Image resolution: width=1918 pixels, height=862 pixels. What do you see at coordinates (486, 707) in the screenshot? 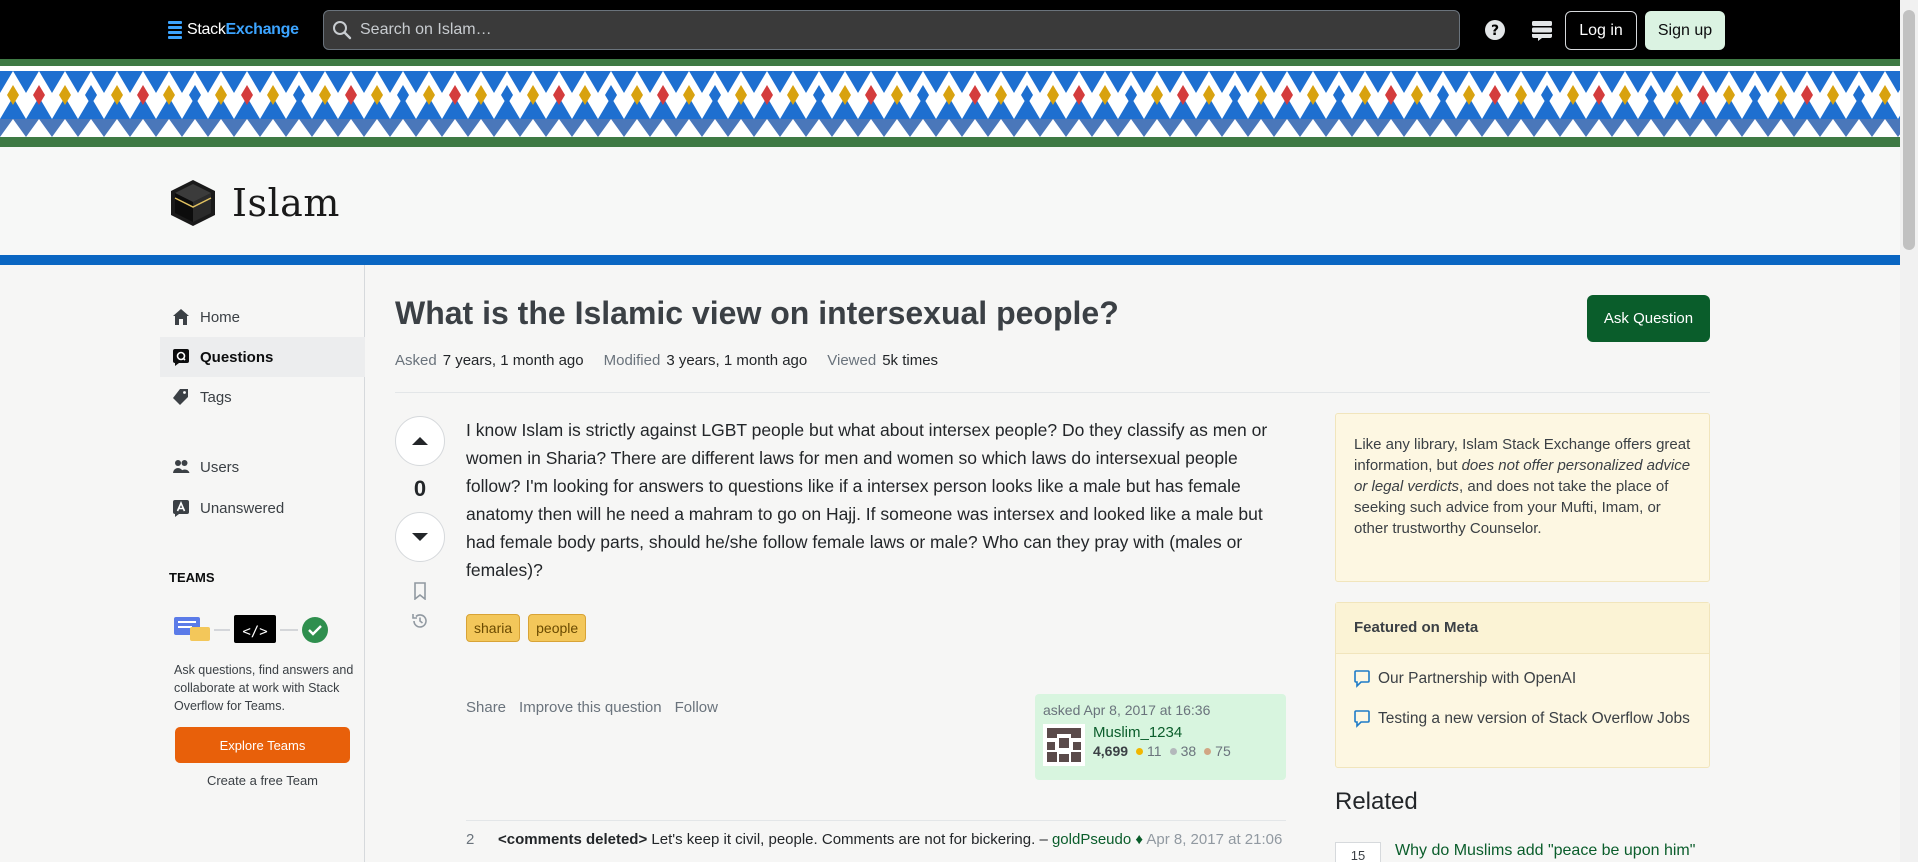
I see `share-link: Share` at bounding box center [486, 707].